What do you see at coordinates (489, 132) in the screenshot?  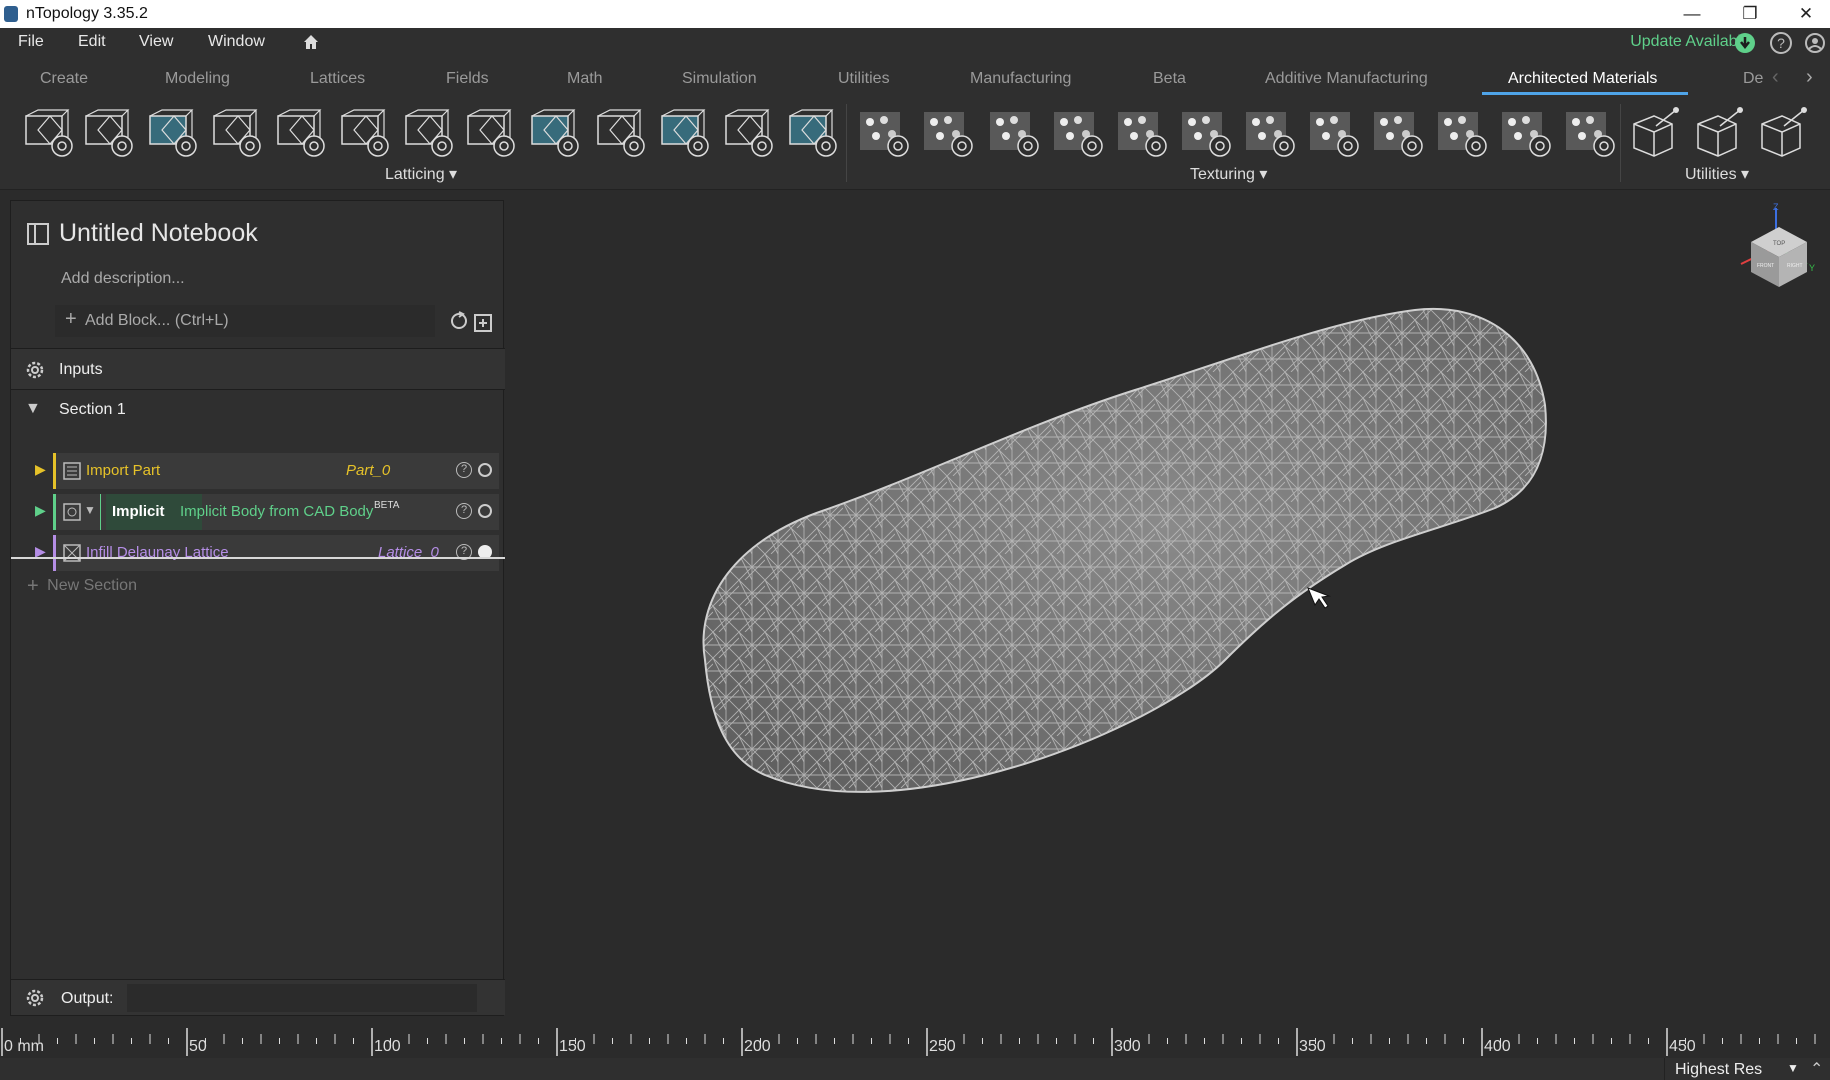 I see `cell-array-icon` at bounding box center [489, 132].